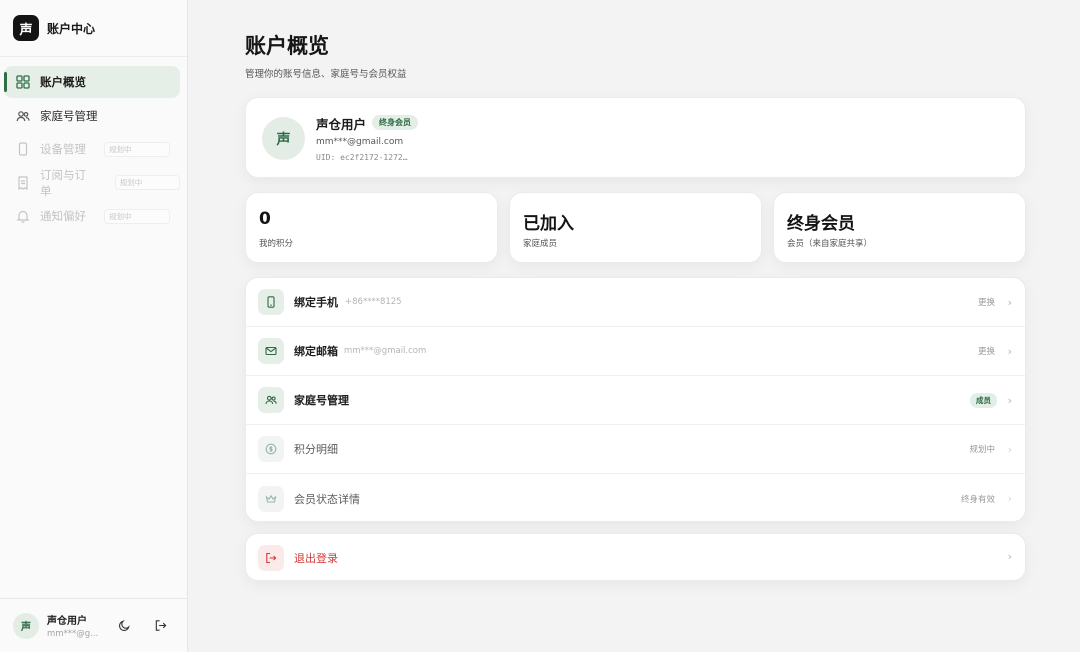 Image resolution: width=1080 pixels, height=652 pixels. Describe the element at coordinates (63, 82) in the screenshot. I see `sidebar-item-label: 账户概览` at that location.